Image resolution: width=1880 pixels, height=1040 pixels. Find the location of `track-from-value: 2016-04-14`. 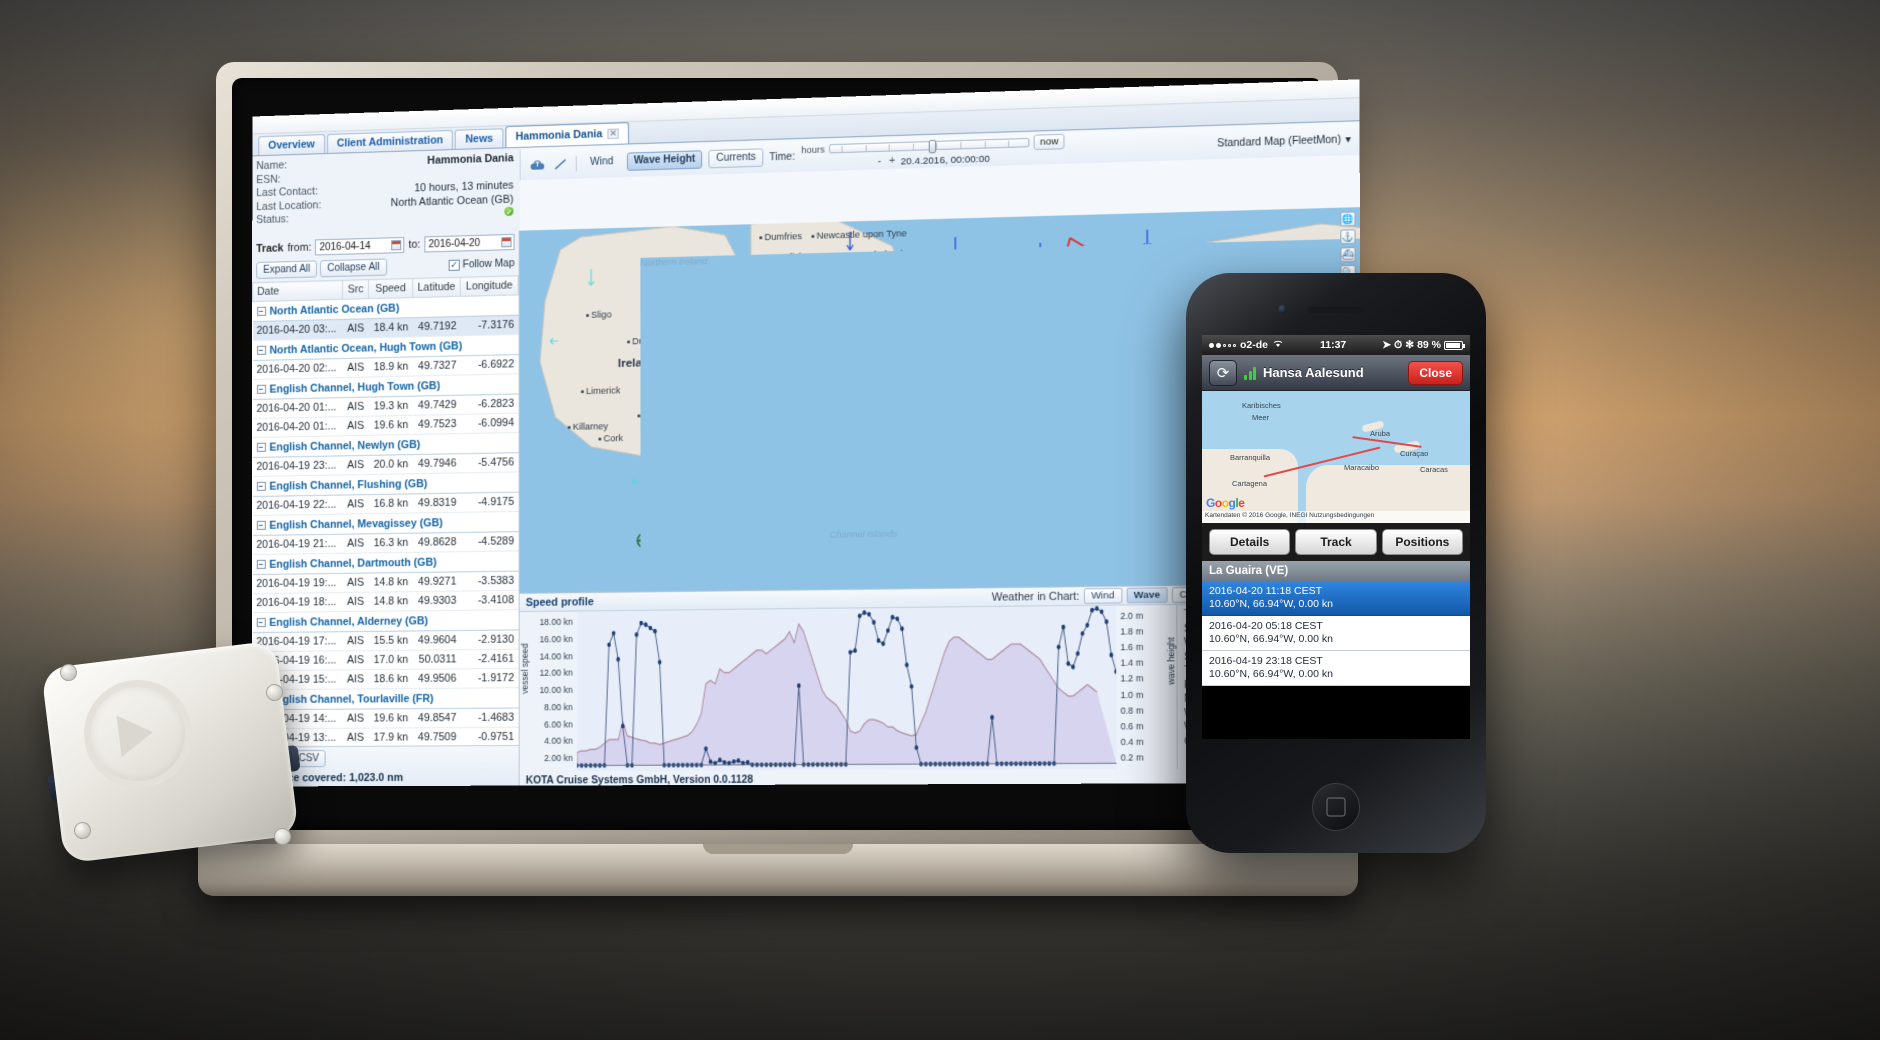

track-from-value: 2016-04-14 is located at coordinates (345, 246).